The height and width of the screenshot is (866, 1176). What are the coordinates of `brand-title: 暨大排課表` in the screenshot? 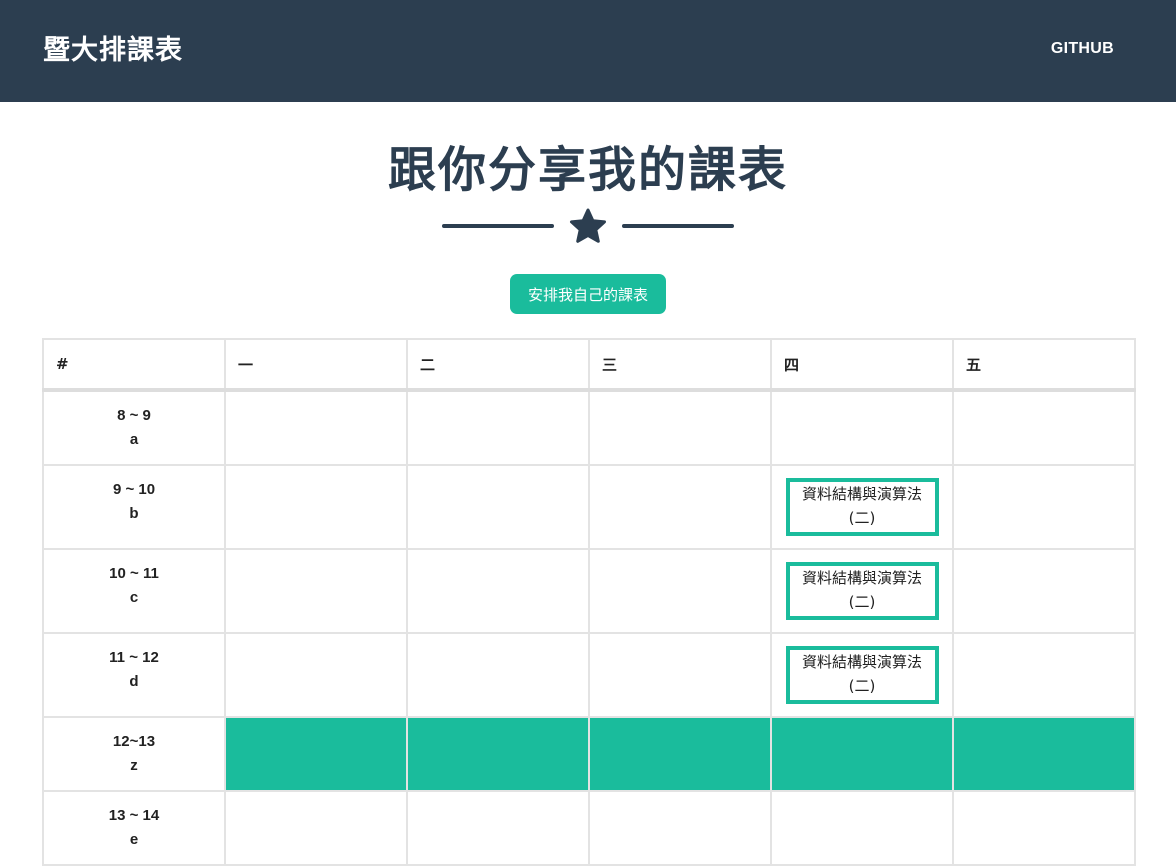 It's located at (113, 47).